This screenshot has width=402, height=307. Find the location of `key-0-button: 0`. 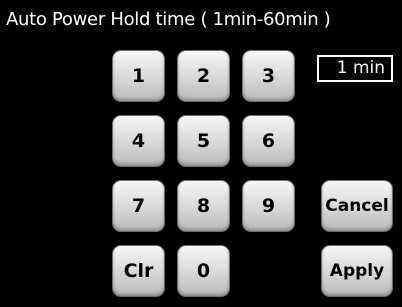

key-0-button: 0 is located at coordinates (203, 271).